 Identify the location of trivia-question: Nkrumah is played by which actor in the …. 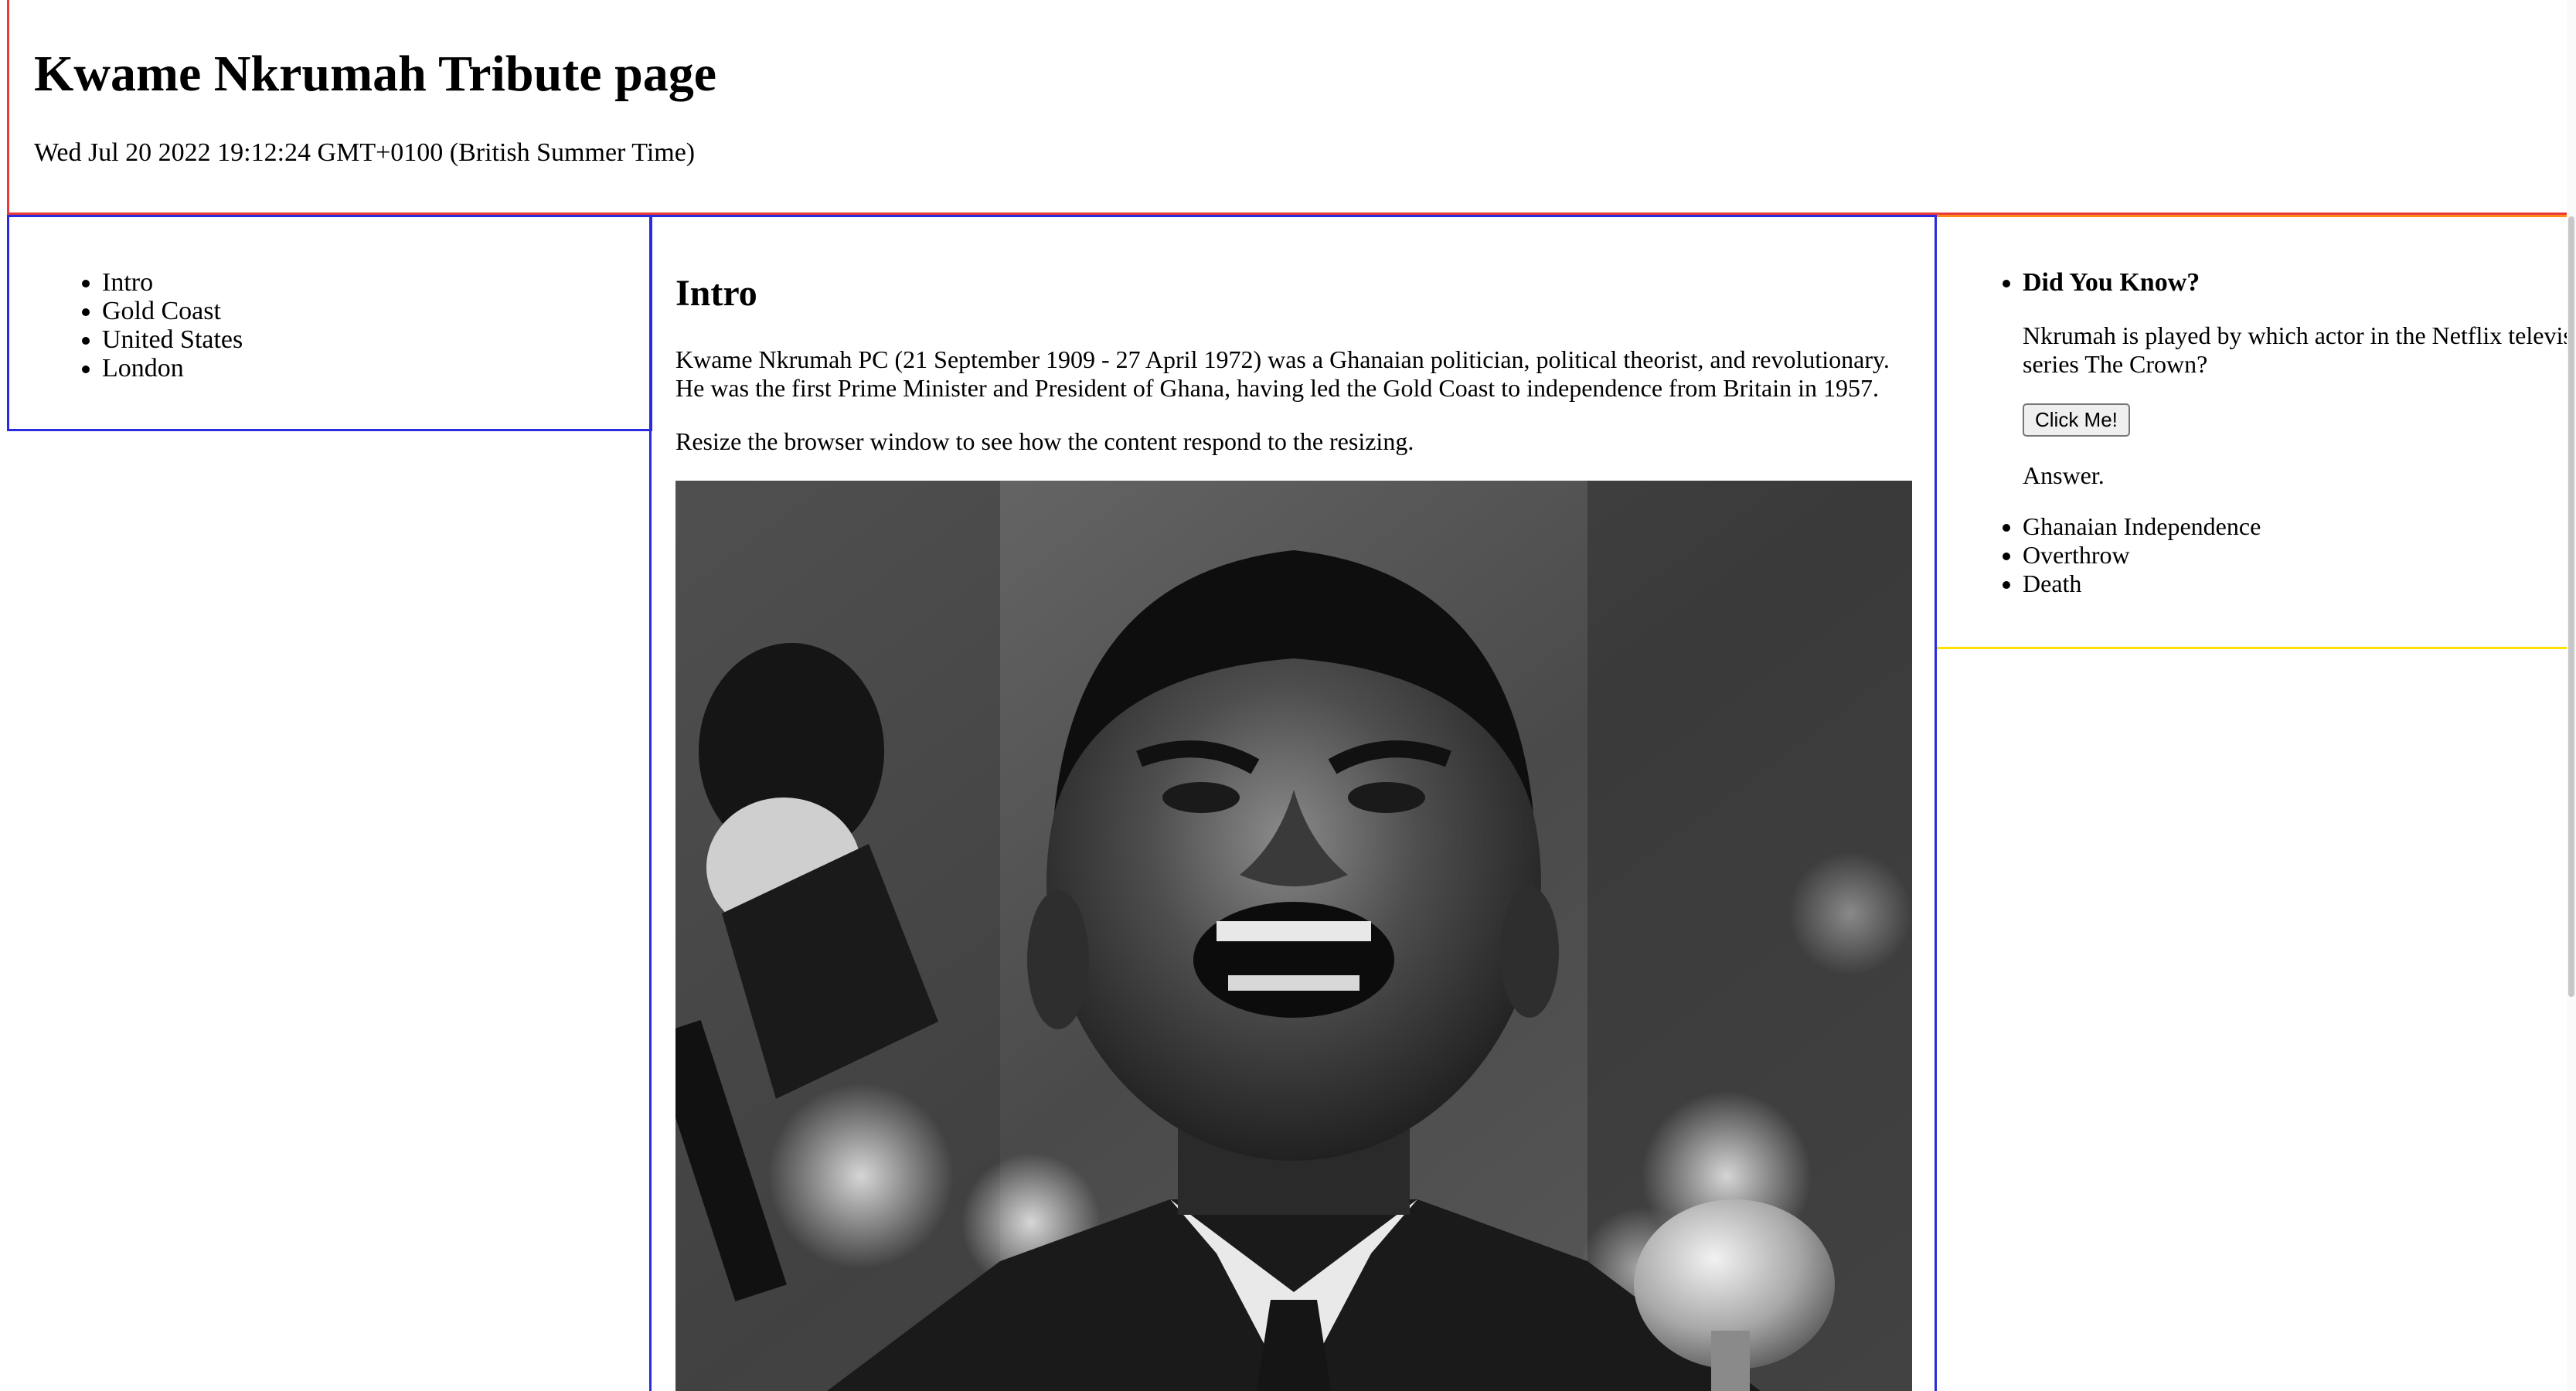
(2299, 349).